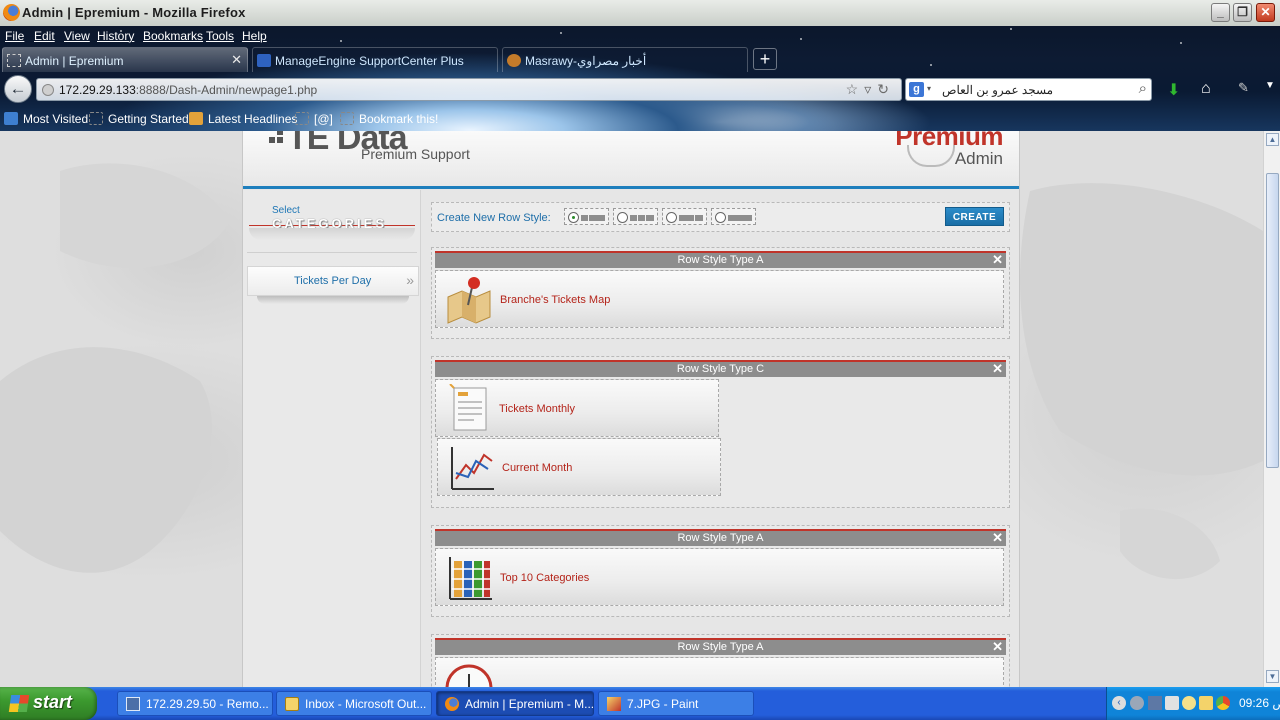 The height and width of the screenshot is (720, 1280). Describe the element at coordinates (46, 119) in the screenshot. I see `bookmark-most-visited: Most Visited` at that location.